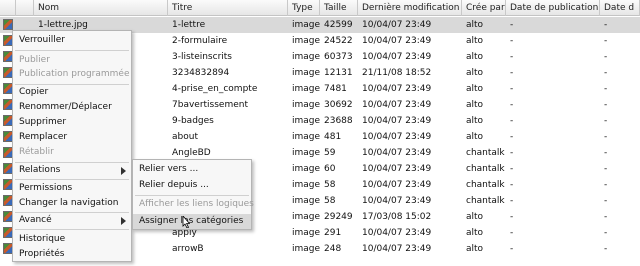  What do you see at coordinates (397, 73) in the screenshot?
I see `cell-derniere-modification: 21/11/08 18:52` at bounding box center [397, 73].